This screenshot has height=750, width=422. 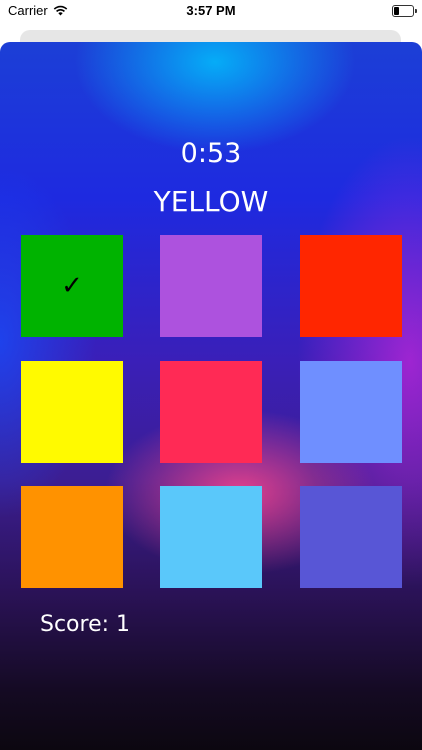 I want to click on status-bar: Carrier 3:57 PM, so click(x=211, y=12).